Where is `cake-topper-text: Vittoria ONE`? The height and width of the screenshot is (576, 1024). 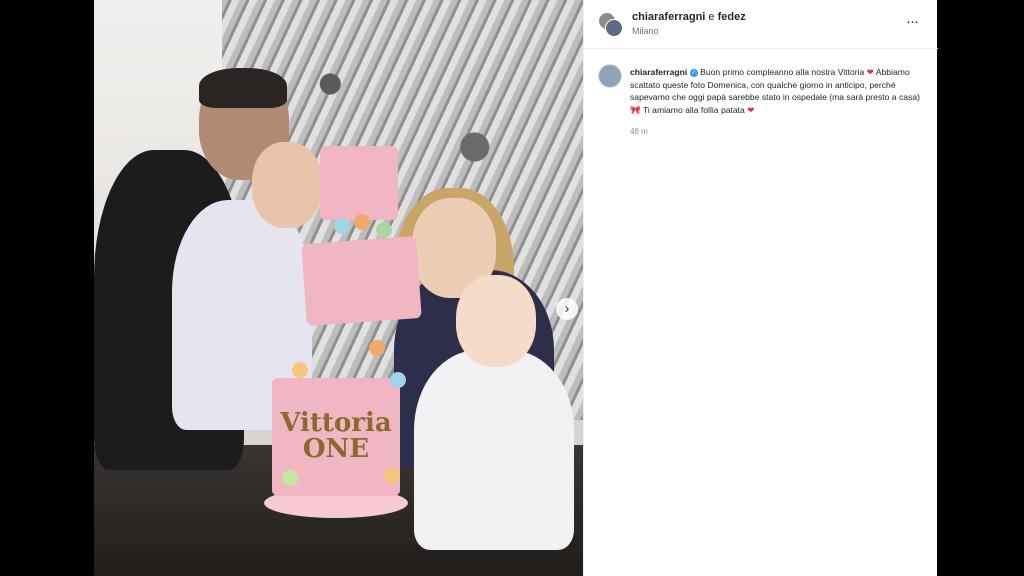
cake-topper-text: Vittoria ONE is located at coordinates (336, 436).